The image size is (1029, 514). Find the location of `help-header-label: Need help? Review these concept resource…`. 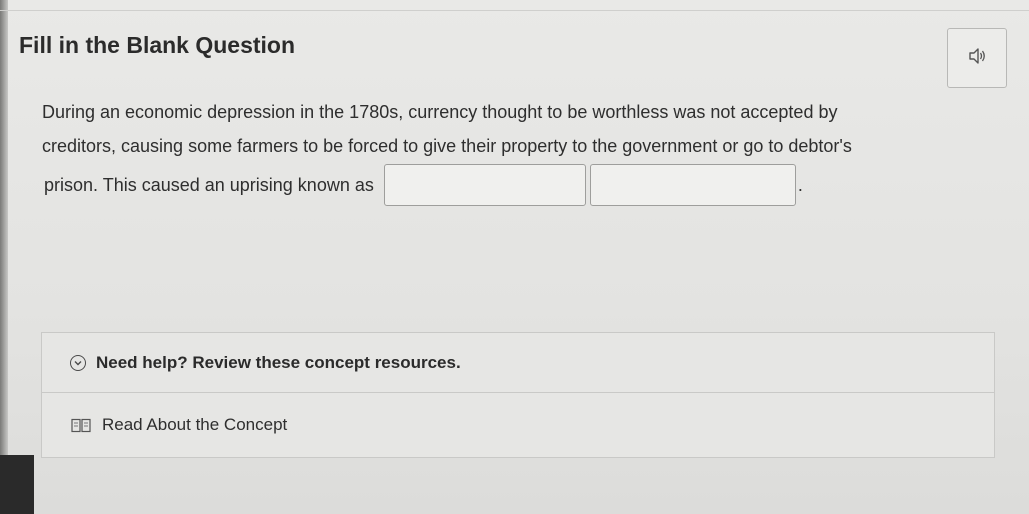

help-header-label: Need help? Review these concept resource… is located at coordinates (278, 362).